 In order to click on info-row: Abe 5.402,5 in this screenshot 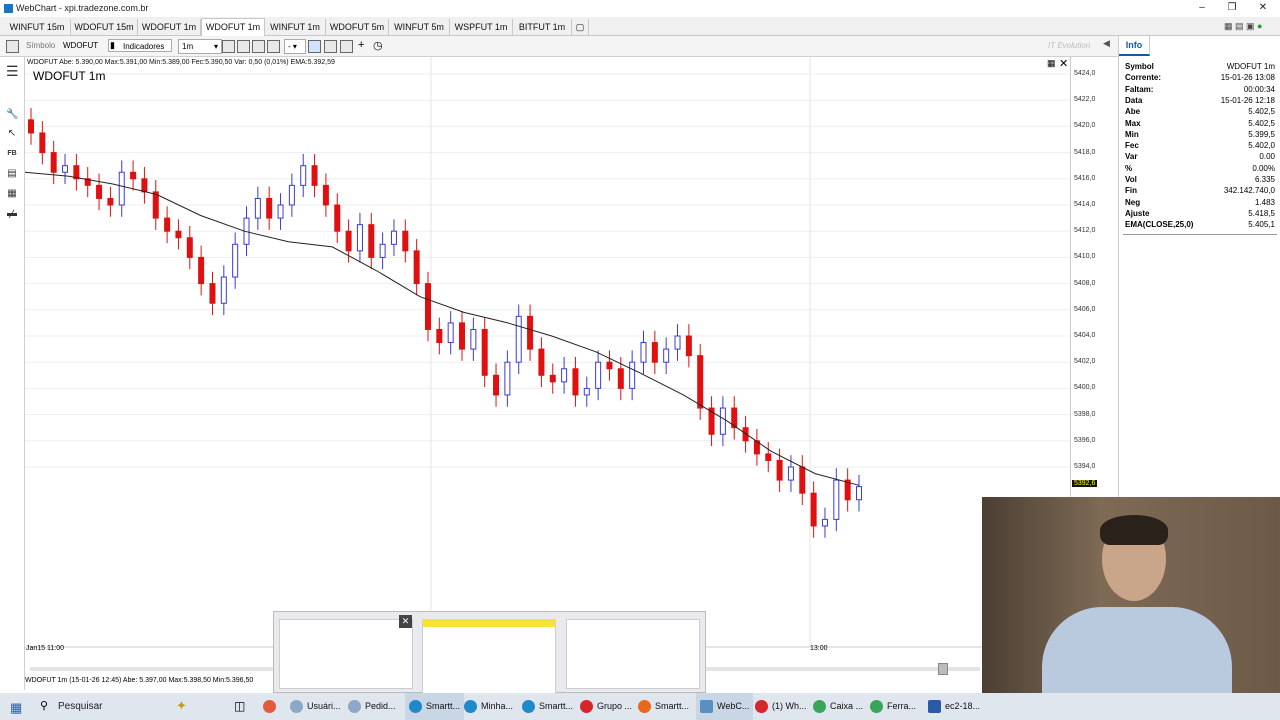, I will do `click(1200, 112)`.